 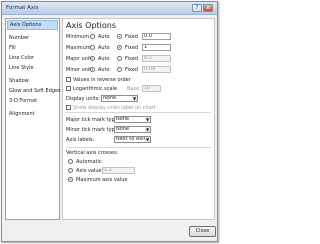 I want to click on maximum-auto-label: Auto, so click(x=104, y=48).